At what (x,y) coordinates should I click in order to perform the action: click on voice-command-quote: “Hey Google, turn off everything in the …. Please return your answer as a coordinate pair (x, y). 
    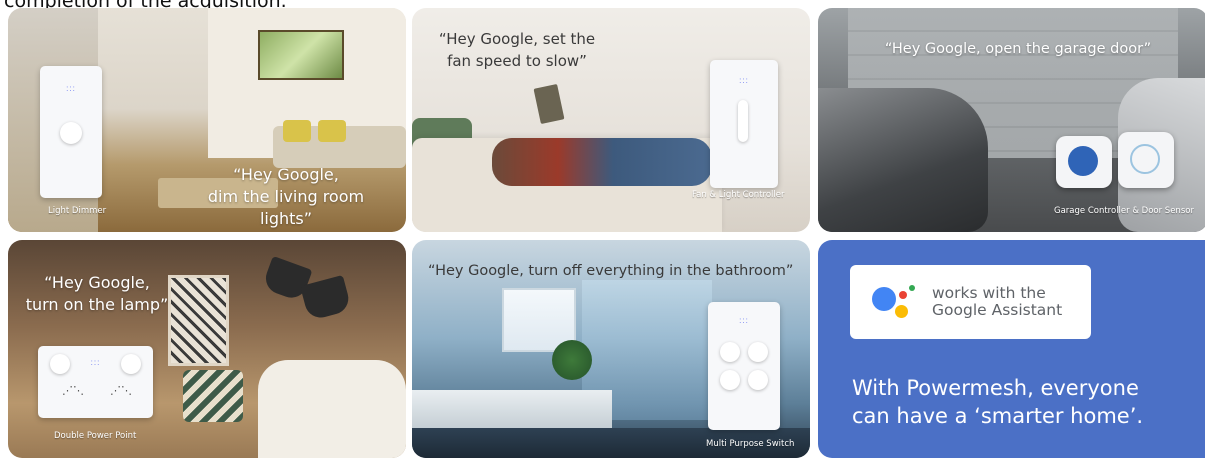
    Looking at the image, I should click on (611, 271).